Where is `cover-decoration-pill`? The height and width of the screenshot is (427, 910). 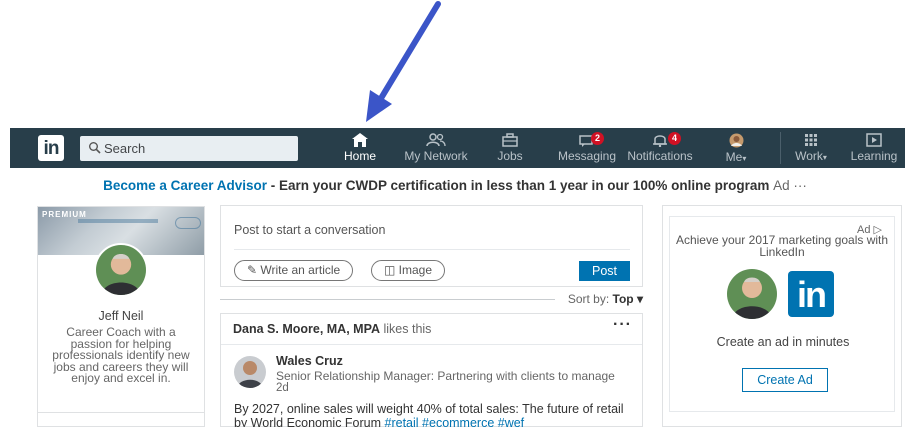
cover-decoration-pill is located at coordinates (188, 223).